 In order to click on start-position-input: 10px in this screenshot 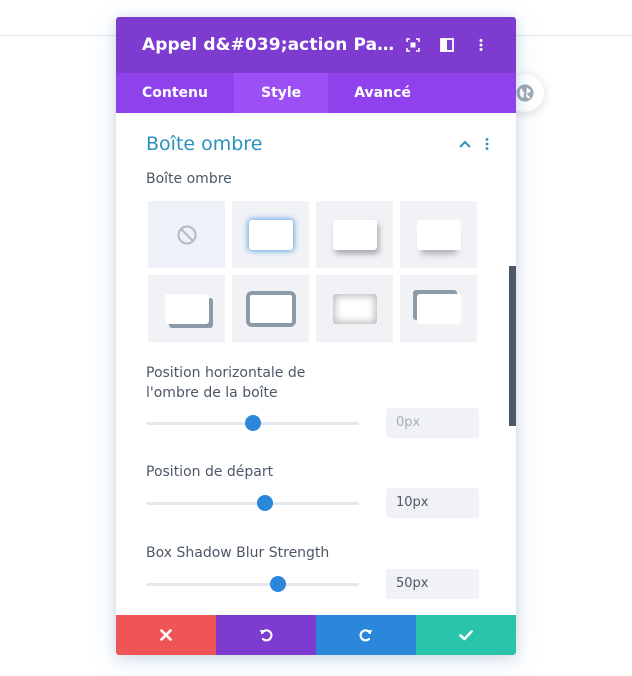, I will do `click(432, 503)`.